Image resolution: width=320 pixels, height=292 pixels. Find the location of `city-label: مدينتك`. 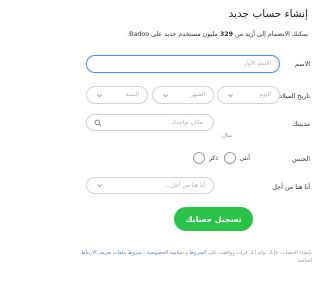

city-label: مدينتك is located at coordinates (301, 124).